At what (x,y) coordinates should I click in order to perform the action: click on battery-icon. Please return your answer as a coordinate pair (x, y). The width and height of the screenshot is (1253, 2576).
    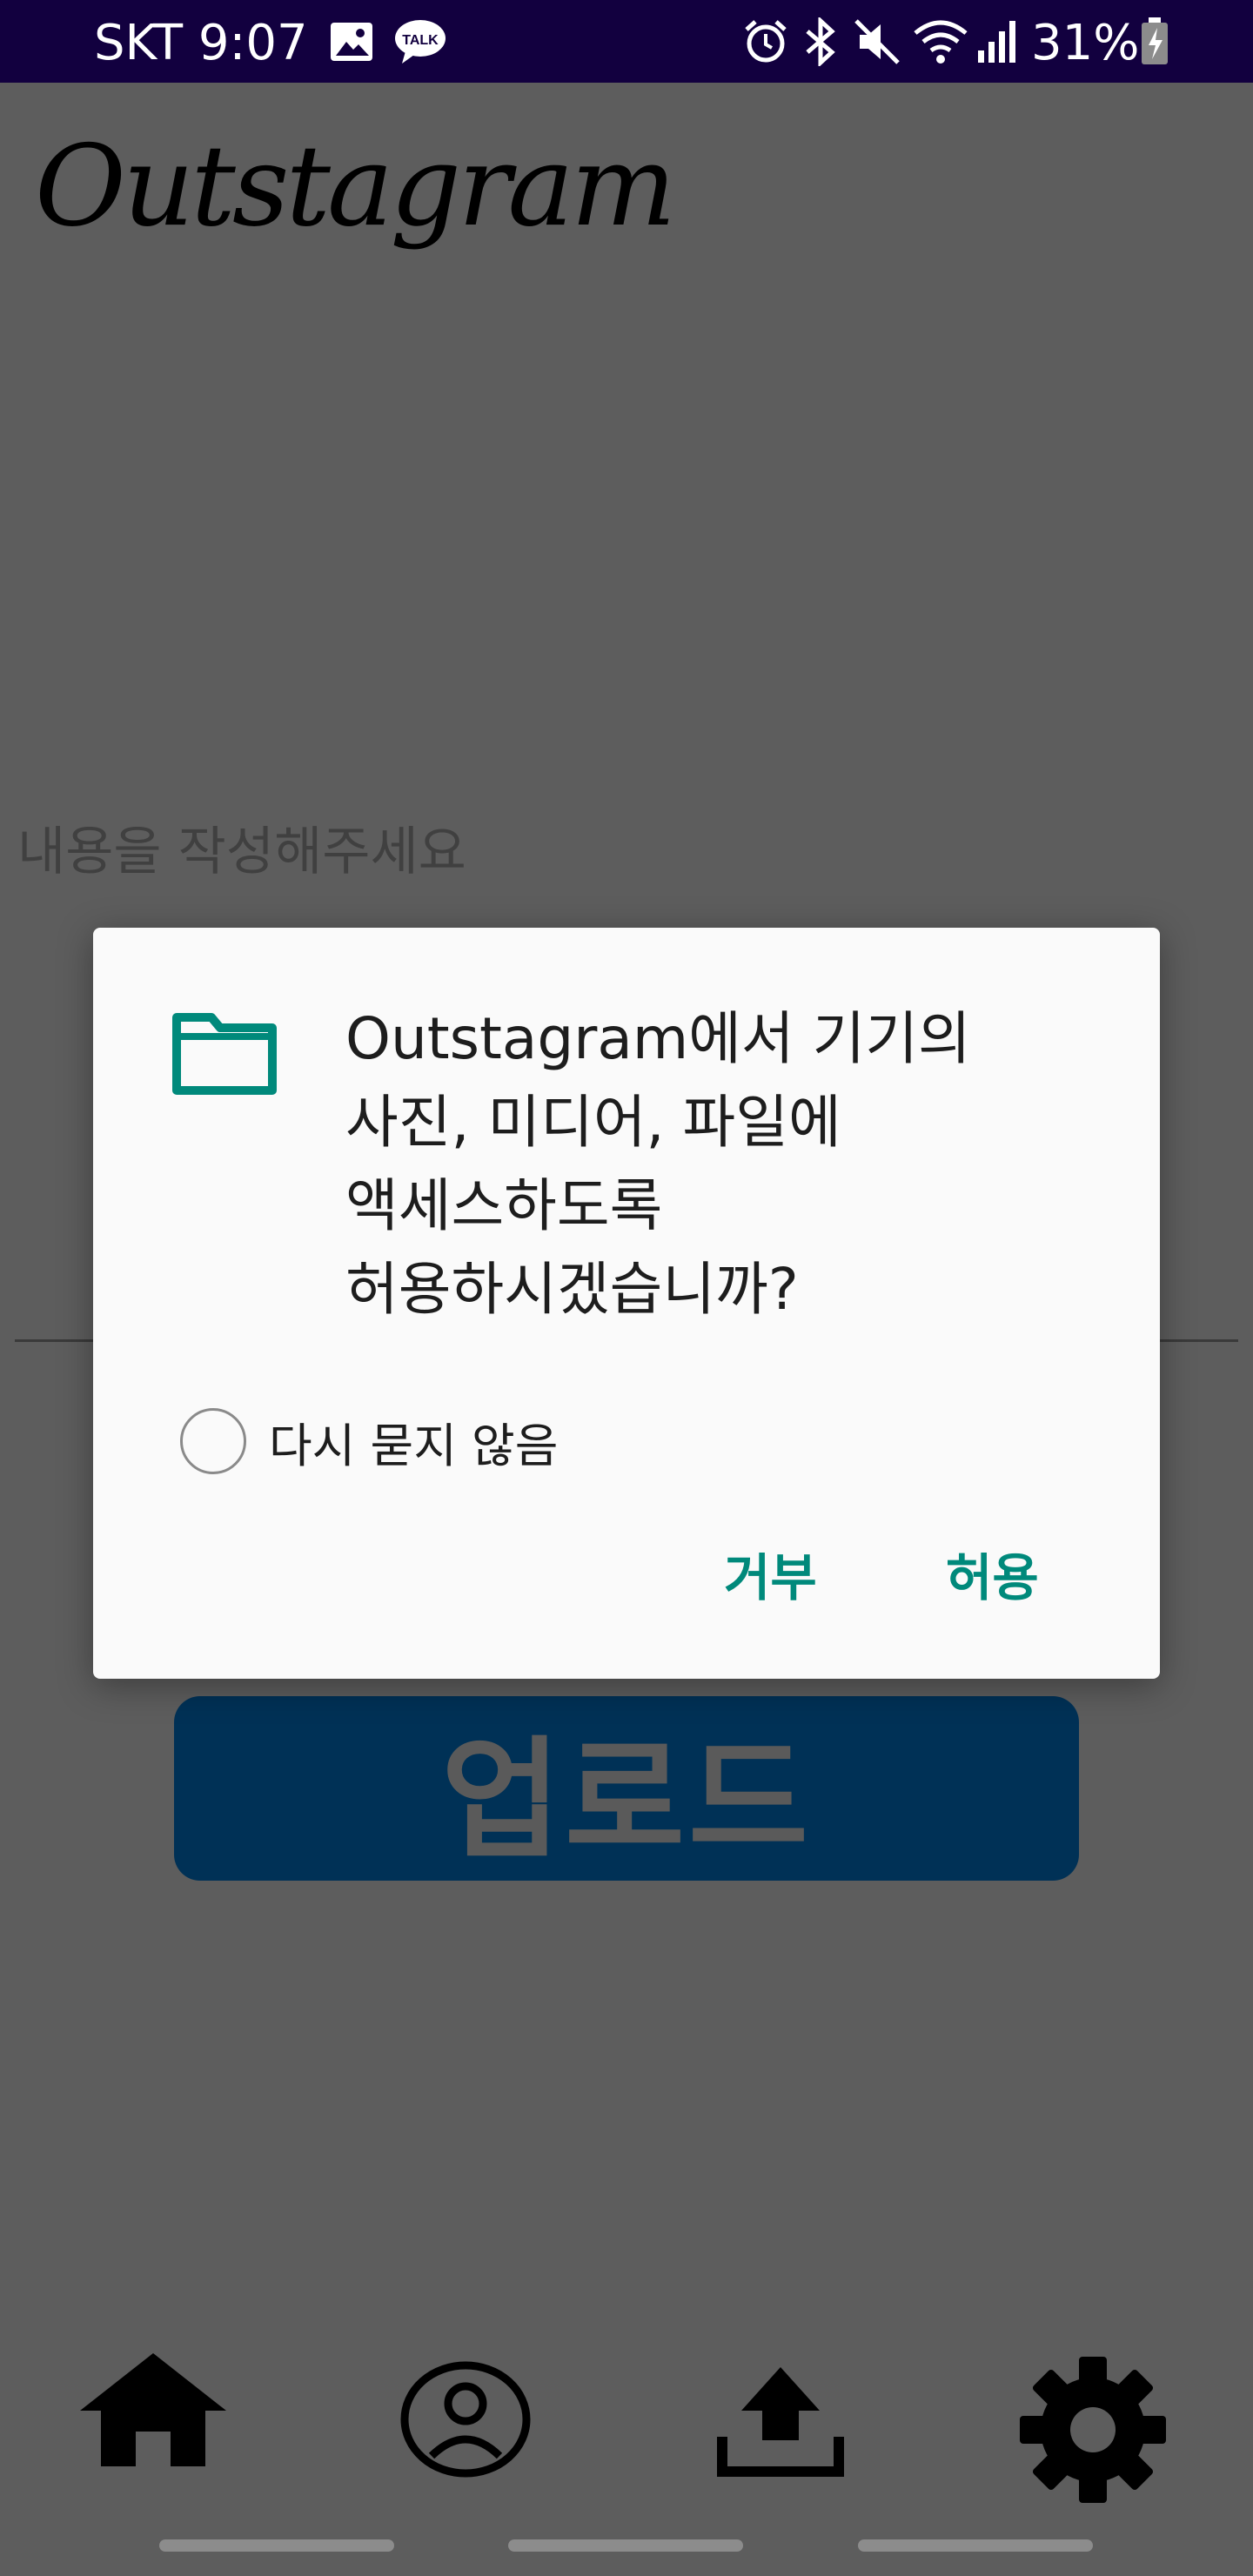
    Looking at the image, I should click on (1154, 41).